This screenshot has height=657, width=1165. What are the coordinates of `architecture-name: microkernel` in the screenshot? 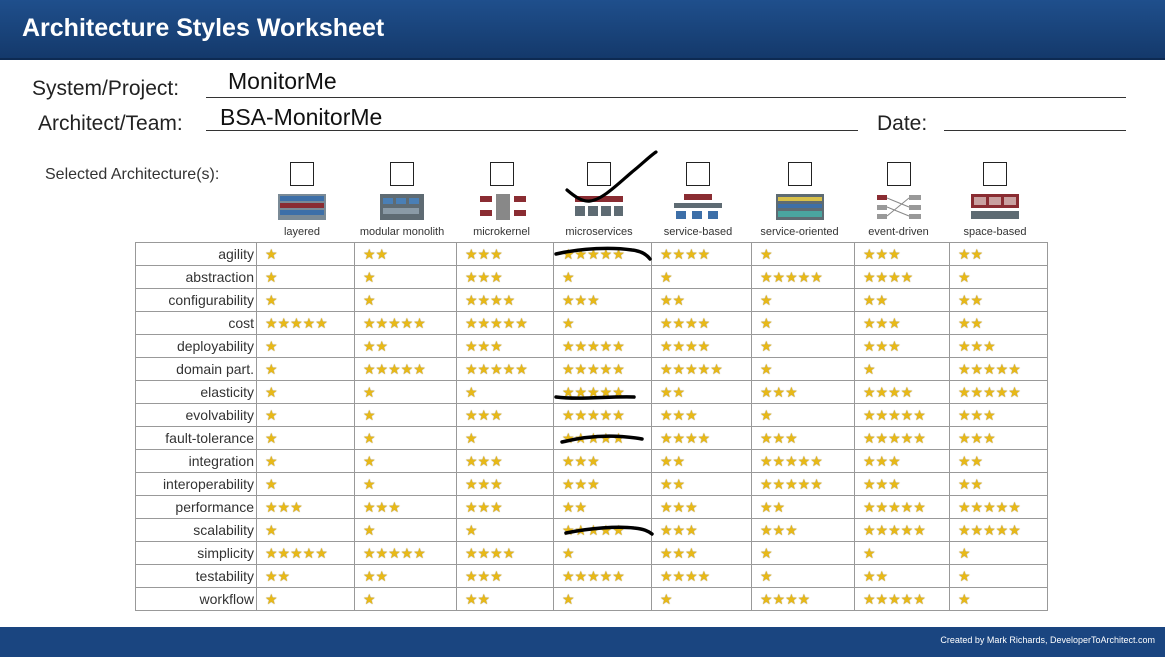 It's located at (501, 232).